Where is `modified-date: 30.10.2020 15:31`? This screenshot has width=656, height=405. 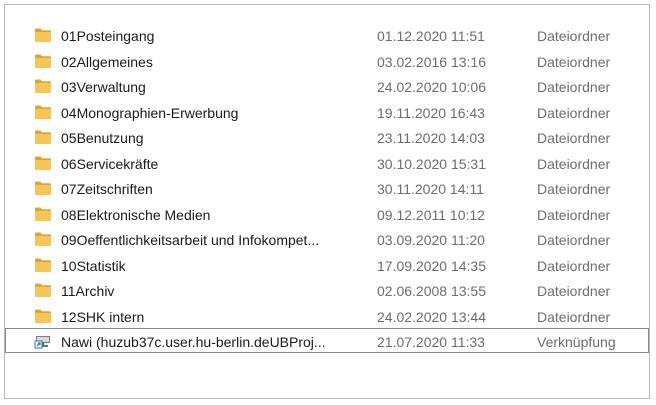
modified-date: 30.10.2020 15:31 is located at coordinates (431, 163).